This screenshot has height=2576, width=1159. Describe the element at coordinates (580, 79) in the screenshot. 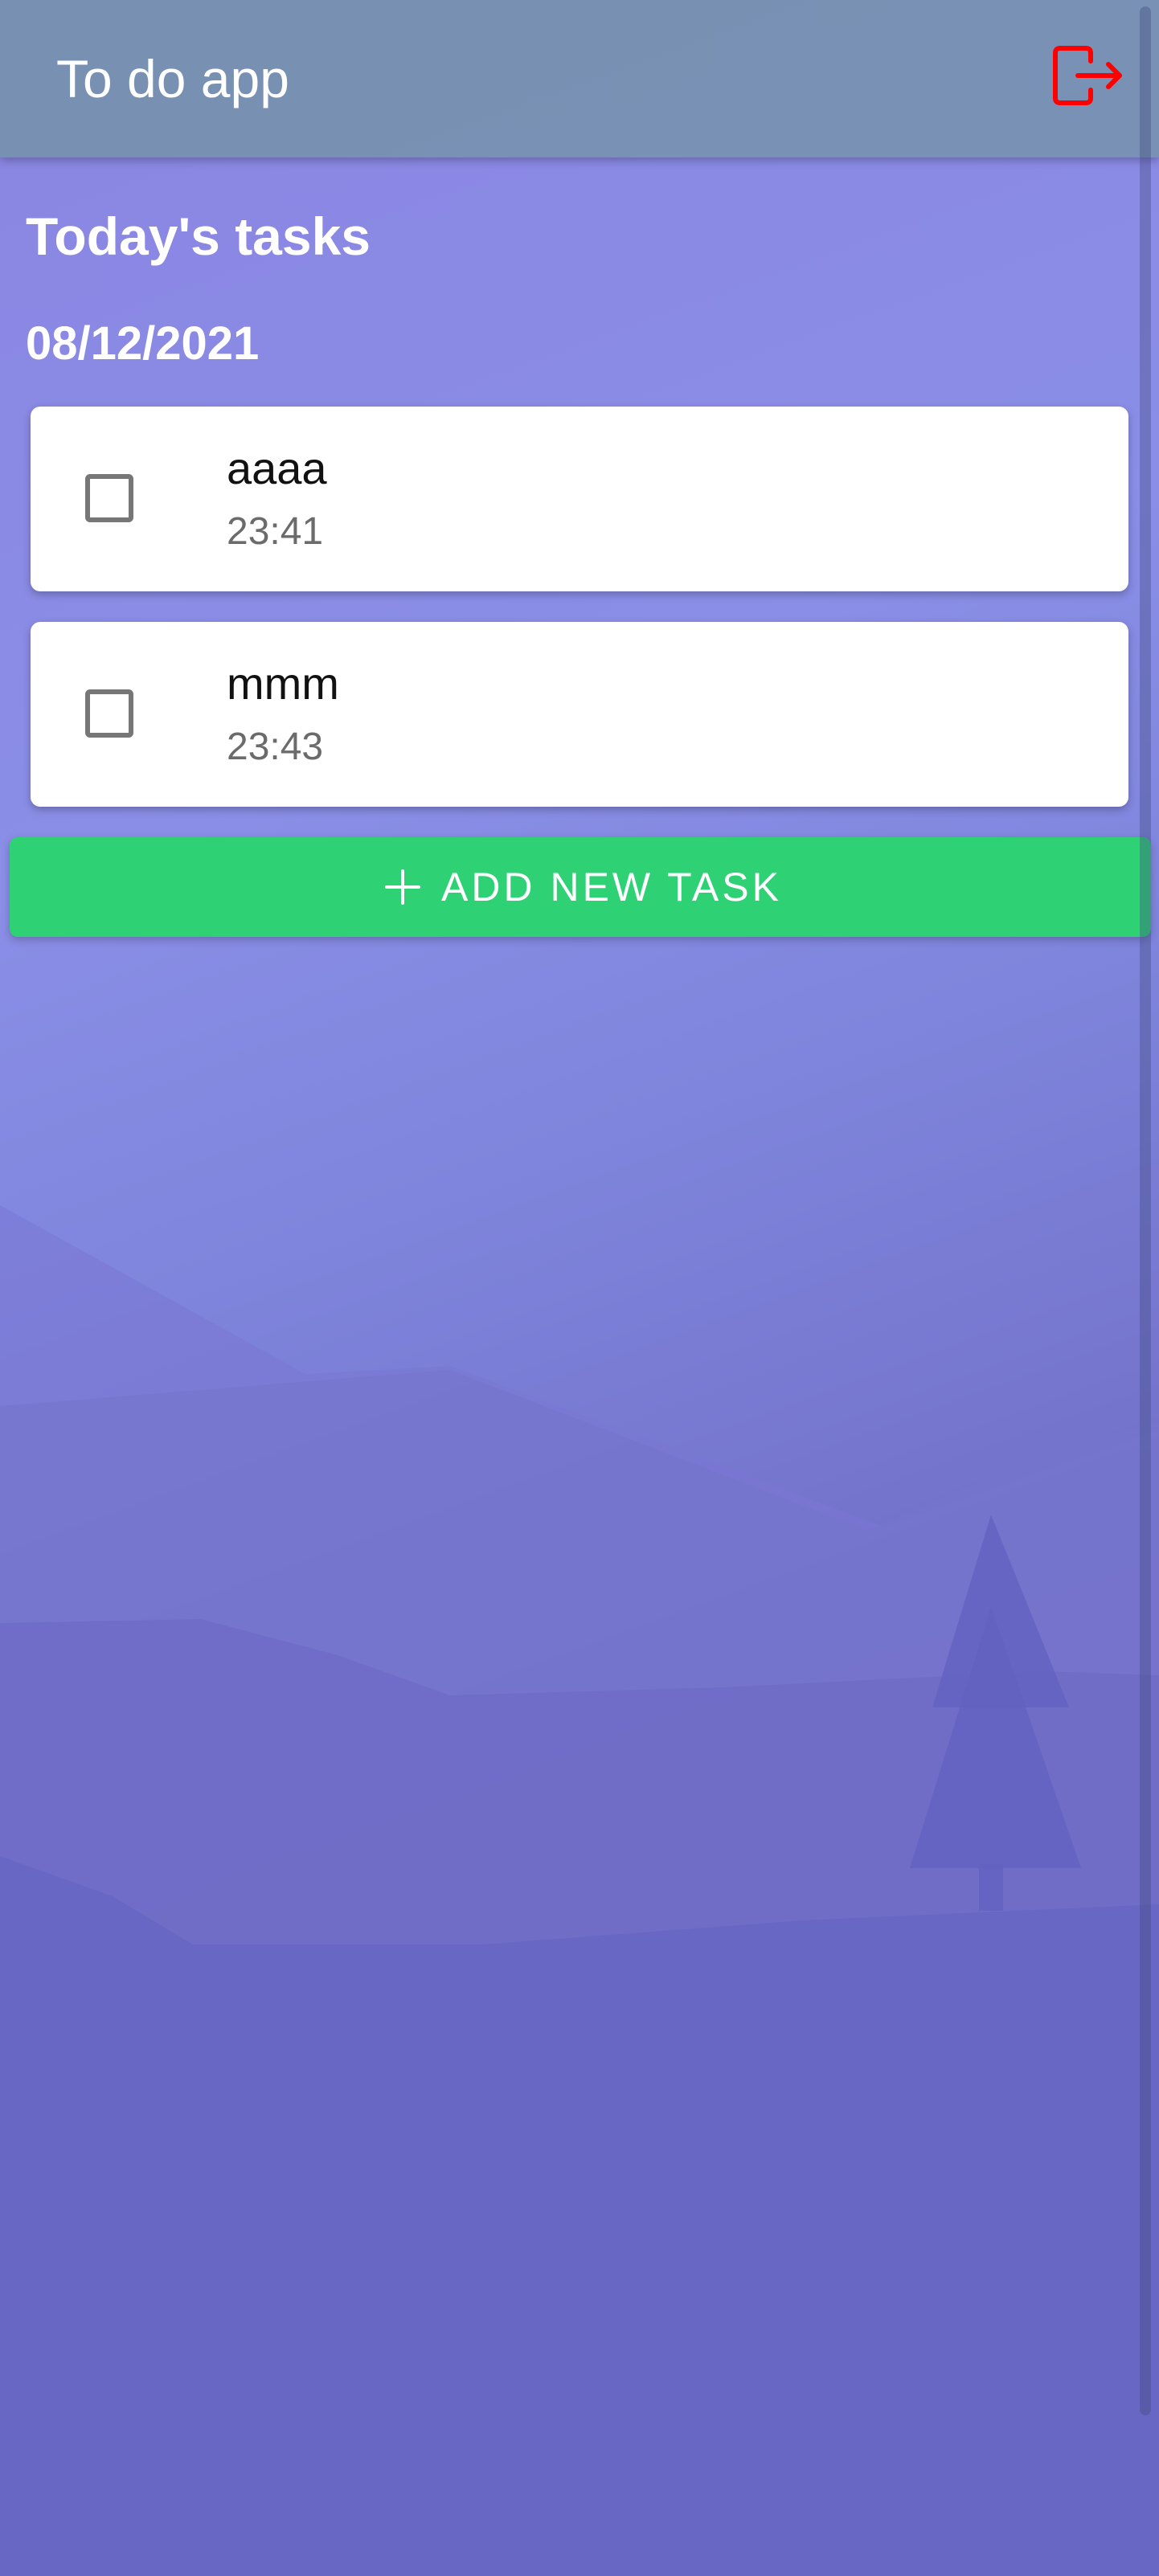

I see `app-header: To do app` at that location.